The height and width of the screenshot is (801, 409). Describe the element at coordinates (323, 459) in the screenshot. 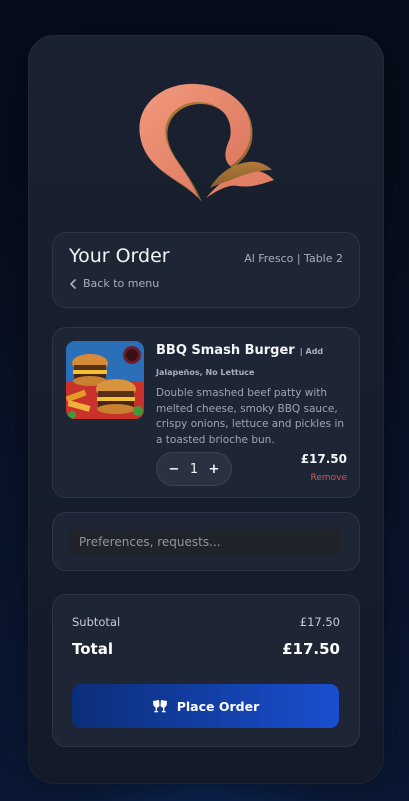

I see `item-price: £17.50` at that location.